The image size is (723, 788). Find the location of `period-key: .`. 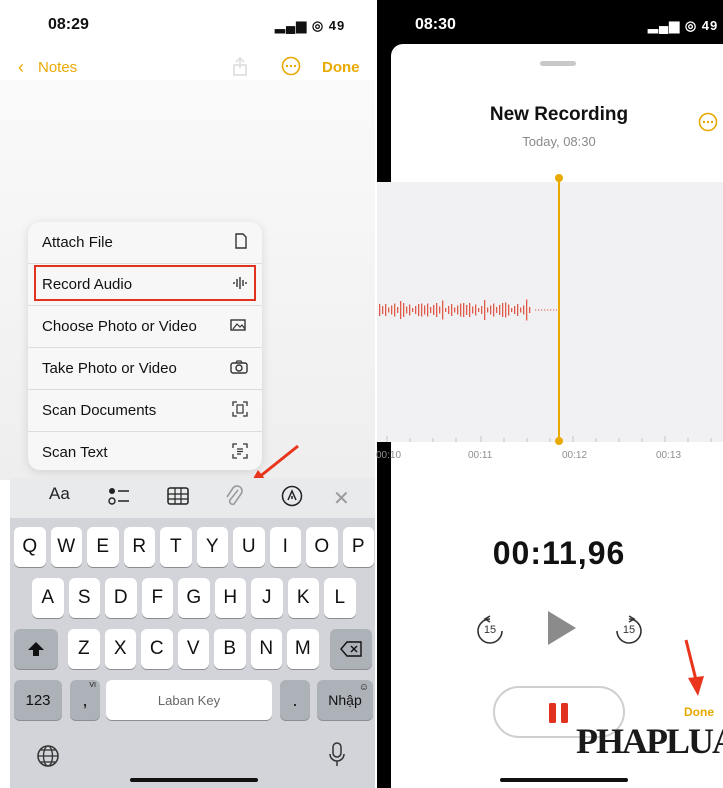

period-key: . is located at coordinates (295, 700).